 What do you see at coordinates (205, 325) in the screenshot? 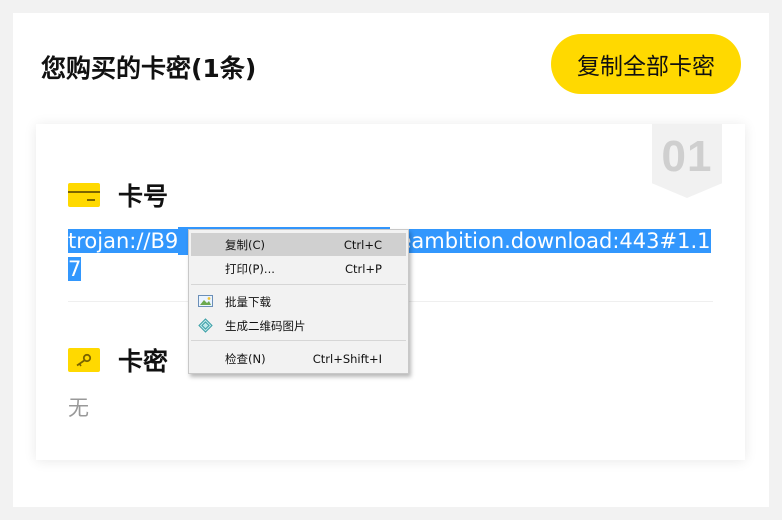
I see `qrcode-icon` at bounding box center [205, 325].